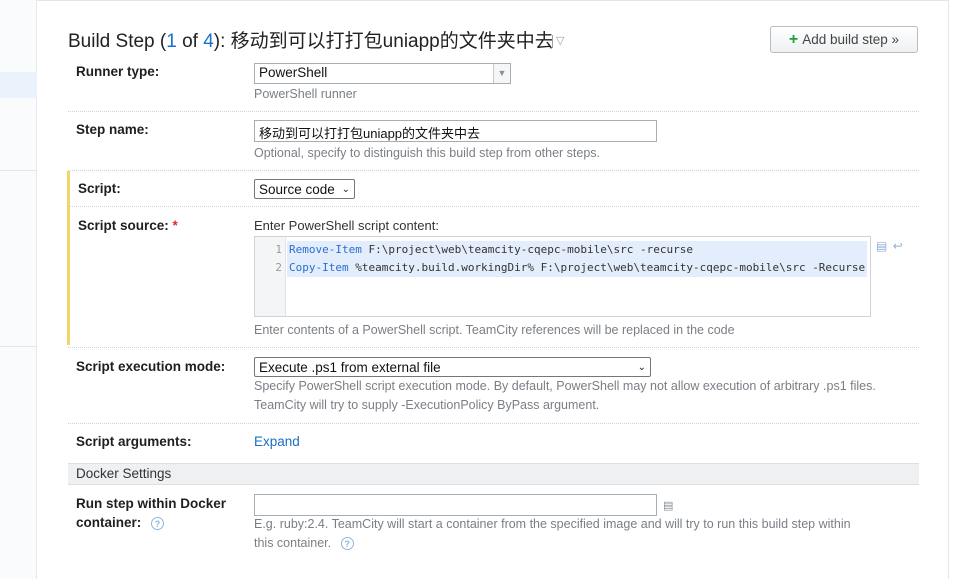 This screenshot has height=579, width=978. What do you see at coordinates (18, 289) in the screenshot?
I see `left-sidebar-strip` at bounding box center [18, 289].